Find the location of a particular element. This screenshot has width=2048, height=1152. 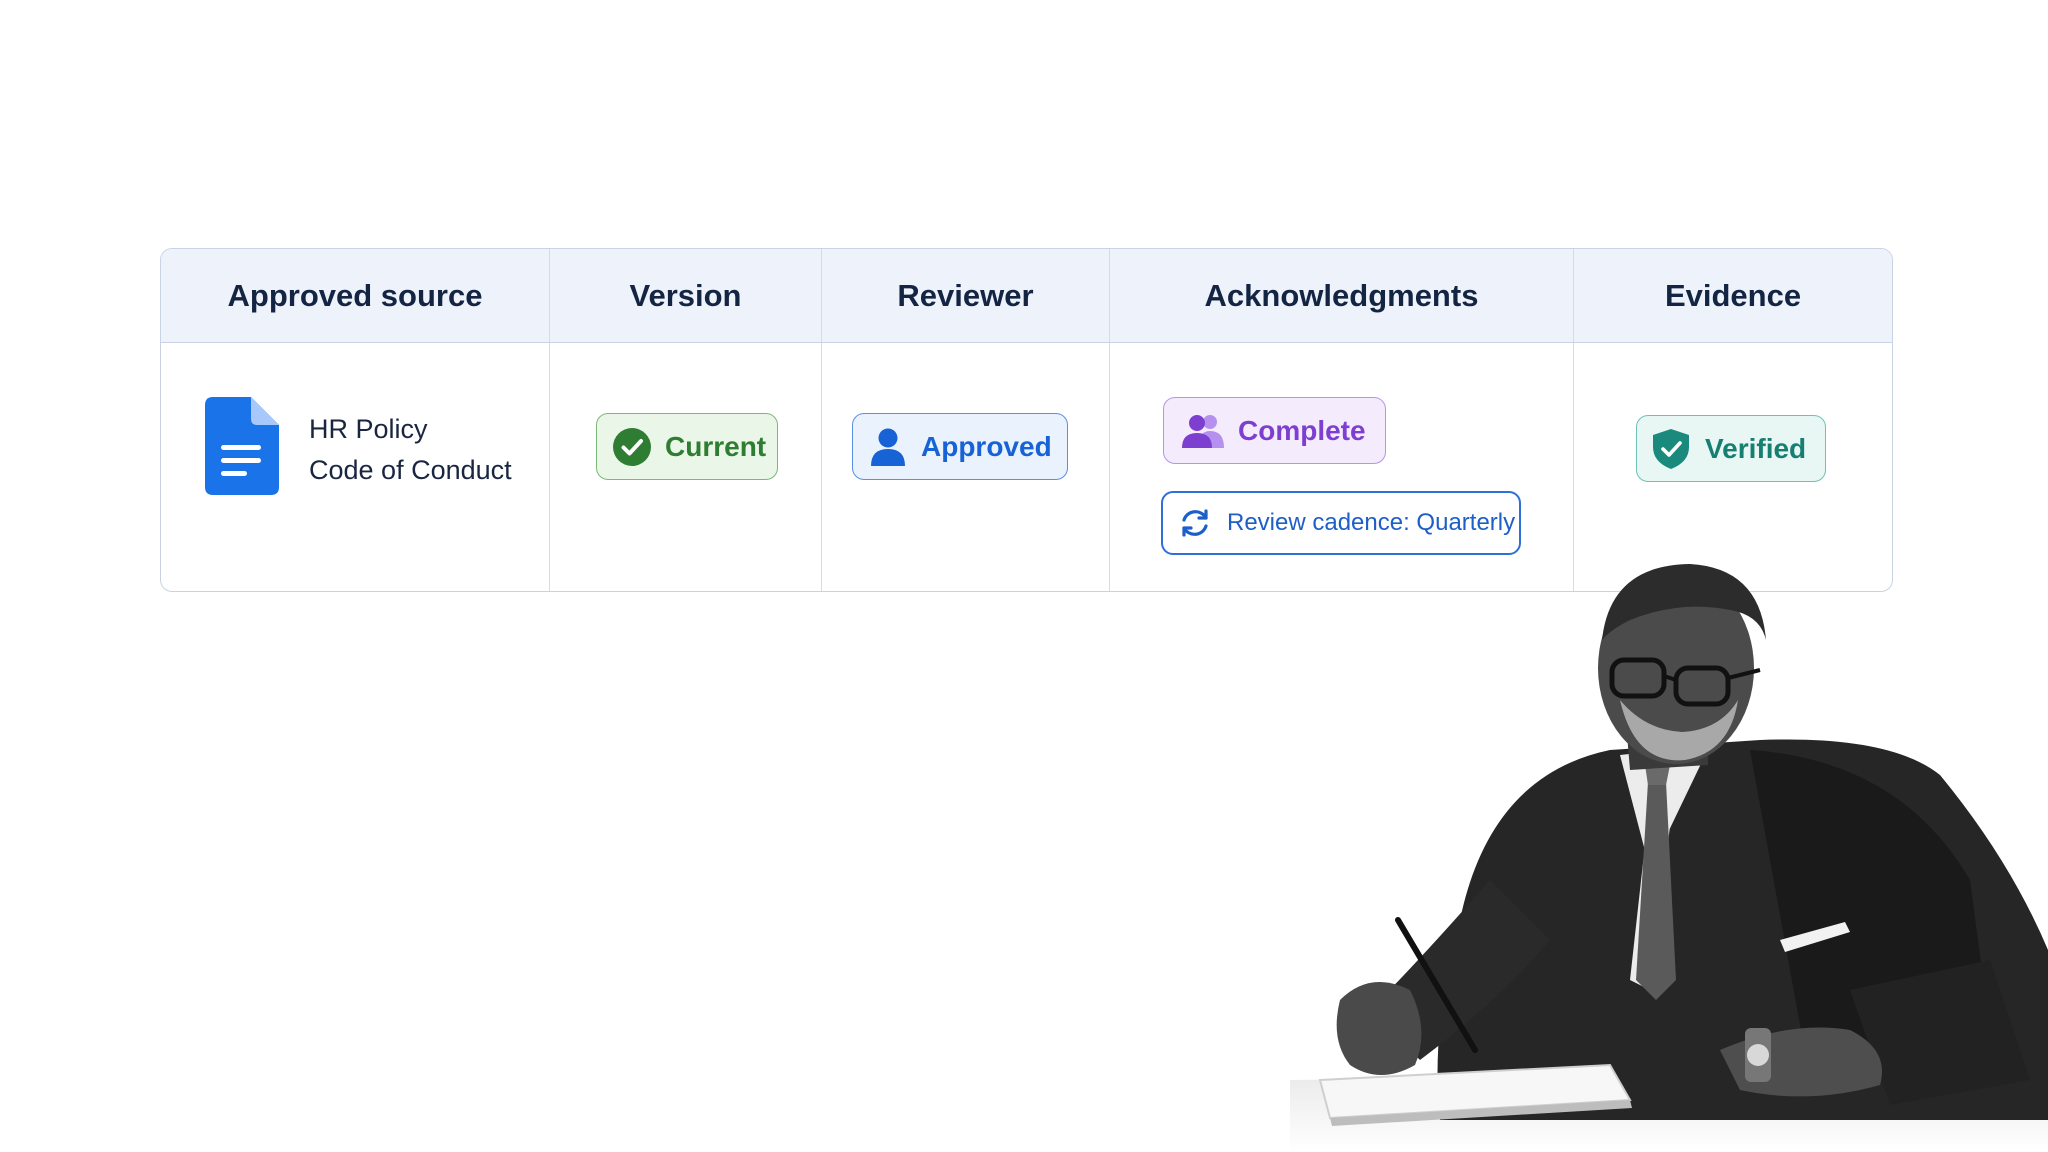

reviewer-approved-badge: Approved is located at coordinates (960, 446).